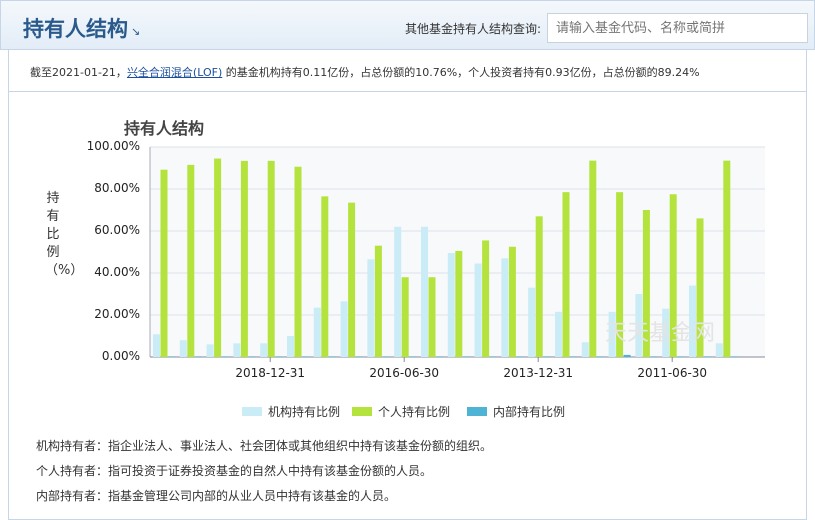  I want to click on legend-label: 机构持有比例, so click(304, 412).